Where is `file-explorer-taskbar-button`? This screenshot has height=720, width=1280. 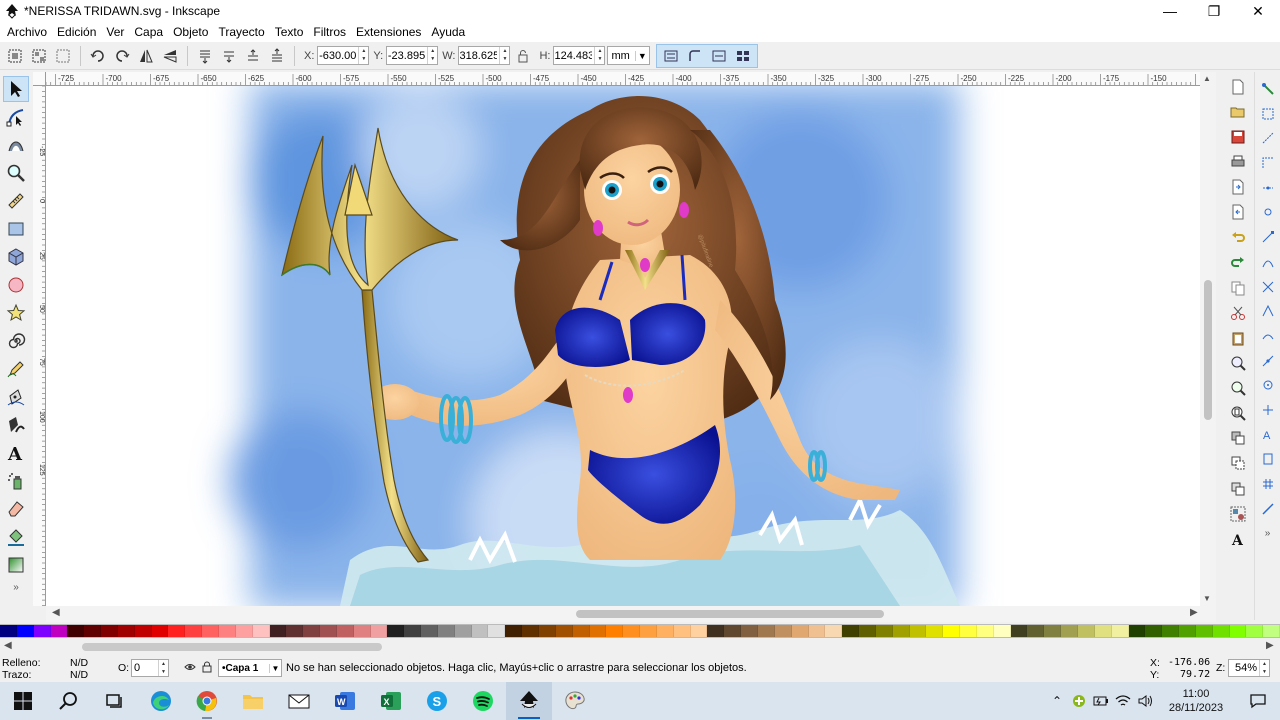 file-explorer-taskbar-button is located at coordinates (253, 701).